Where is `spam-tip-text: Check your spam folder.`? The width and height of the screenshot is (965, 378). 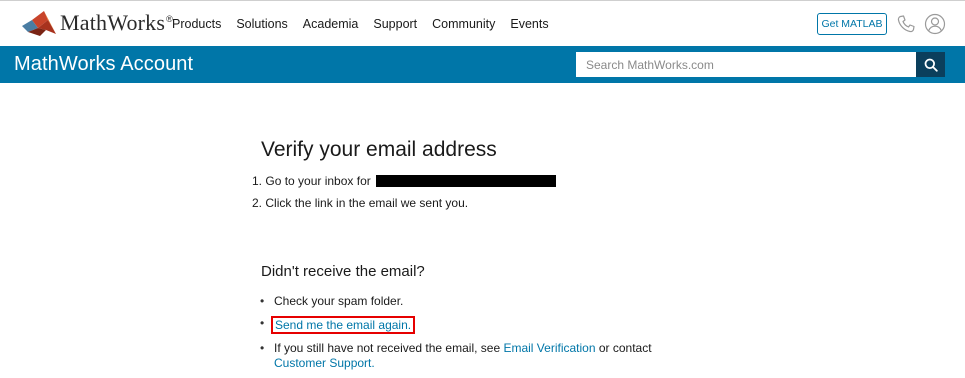
spam-tip-text: Check your spam folder. is located at coordinates (339, 301).